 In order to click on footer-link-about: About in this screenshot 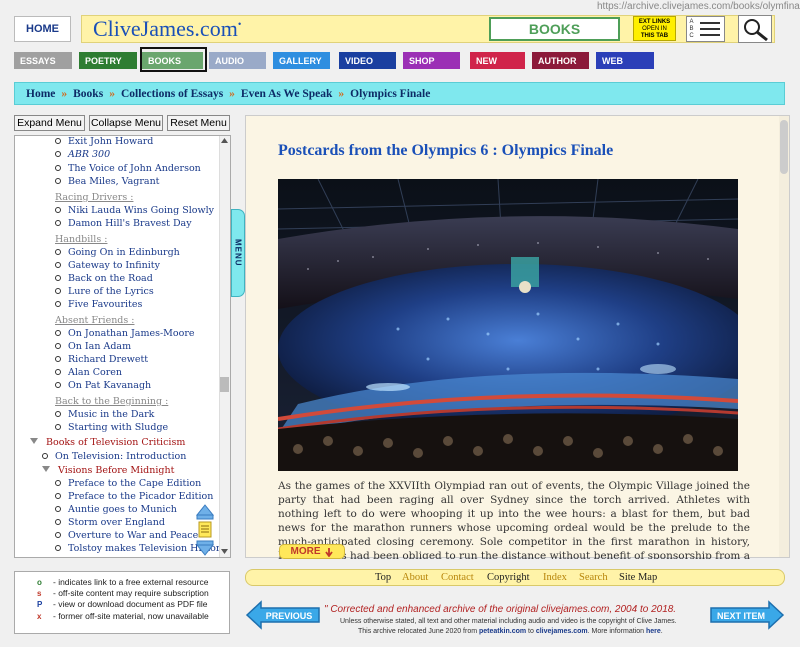, I will do `click(415, 577)`.